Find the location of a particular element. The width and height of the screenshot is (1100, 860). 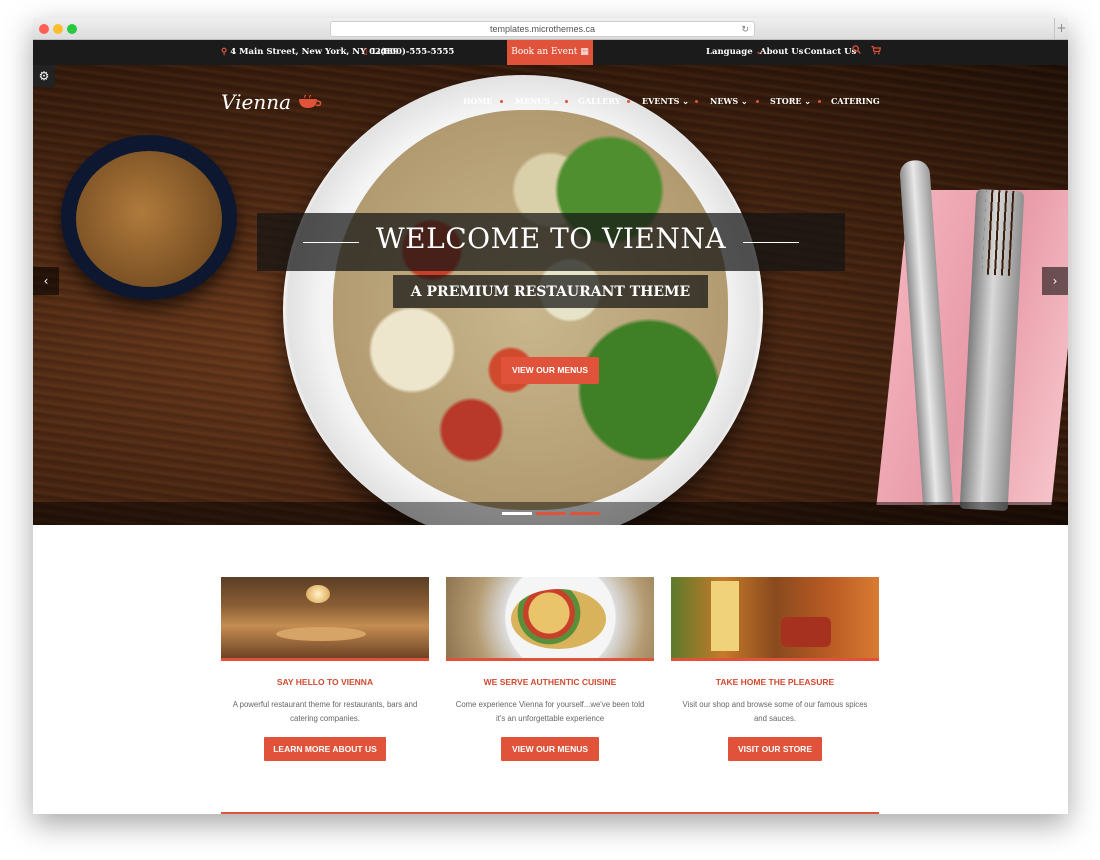

about-us-link: About Us is located at coordinates (781, 52).